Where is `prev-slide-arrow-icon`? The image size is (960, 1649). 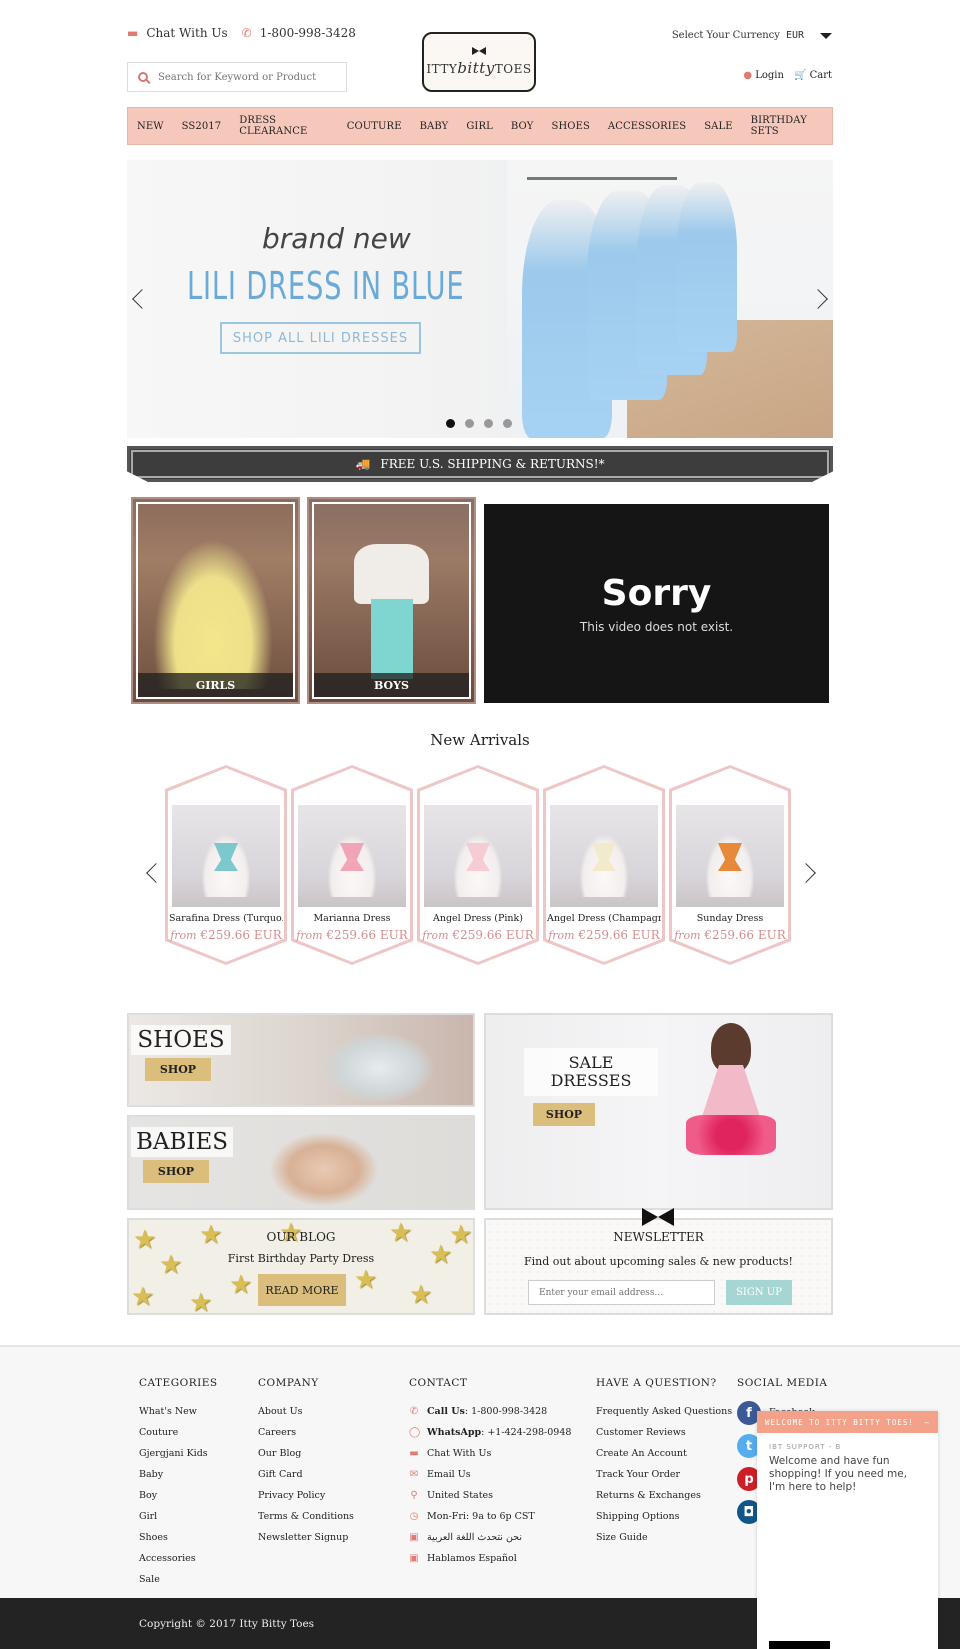 prev-slide-arrow-icon is located at coordinates (142, 299).